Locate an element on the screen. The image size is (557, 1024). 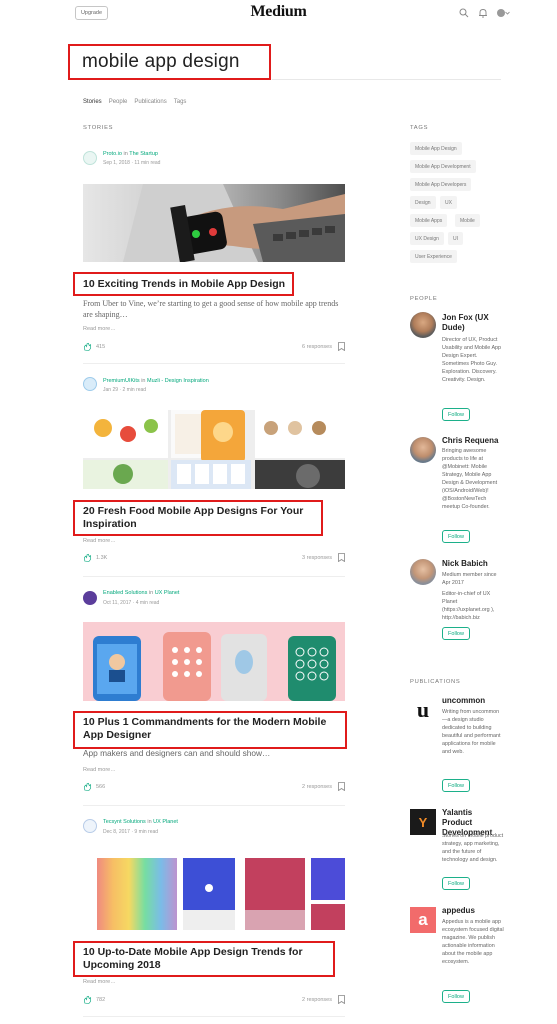
food-apps-collage is located at coordinates (214, 449).